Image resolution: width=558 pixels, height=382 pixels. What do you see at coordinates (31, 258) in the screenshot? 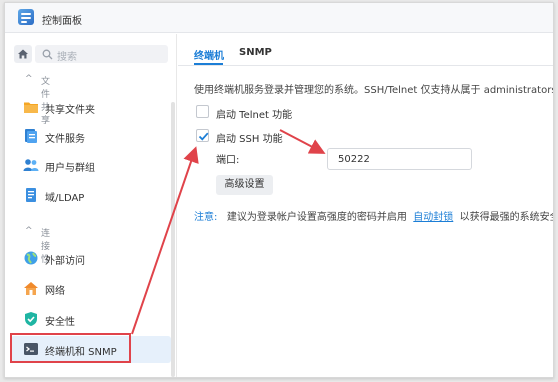
I see `globe-icon` at bounding box center [31, 258].